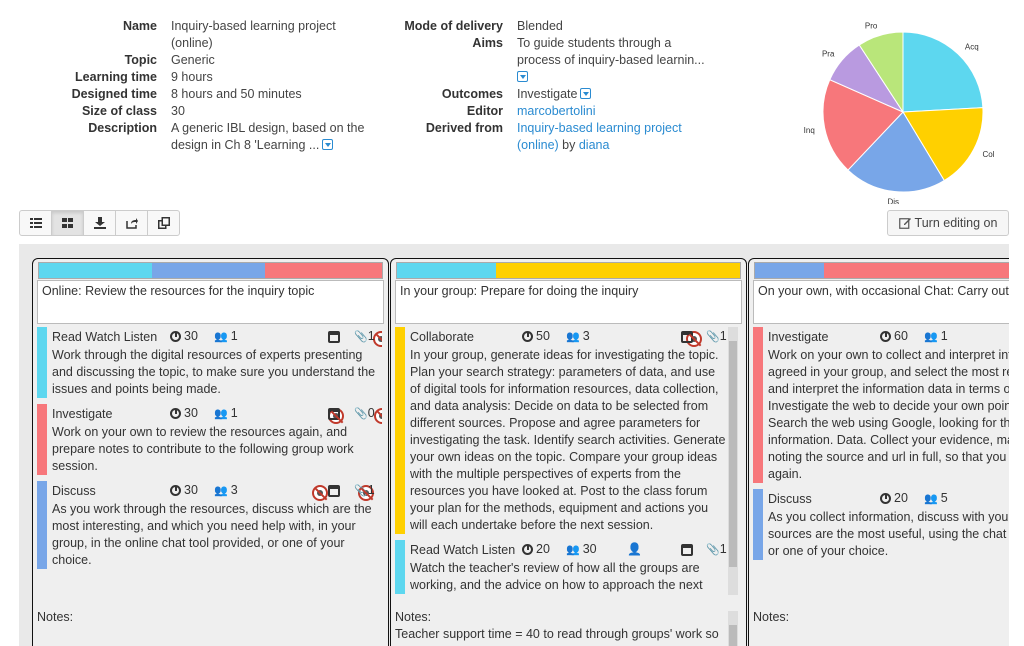  Describe the element at coordinates (328, 144) in the screenshot. I see `expand-description-icon` at that location.